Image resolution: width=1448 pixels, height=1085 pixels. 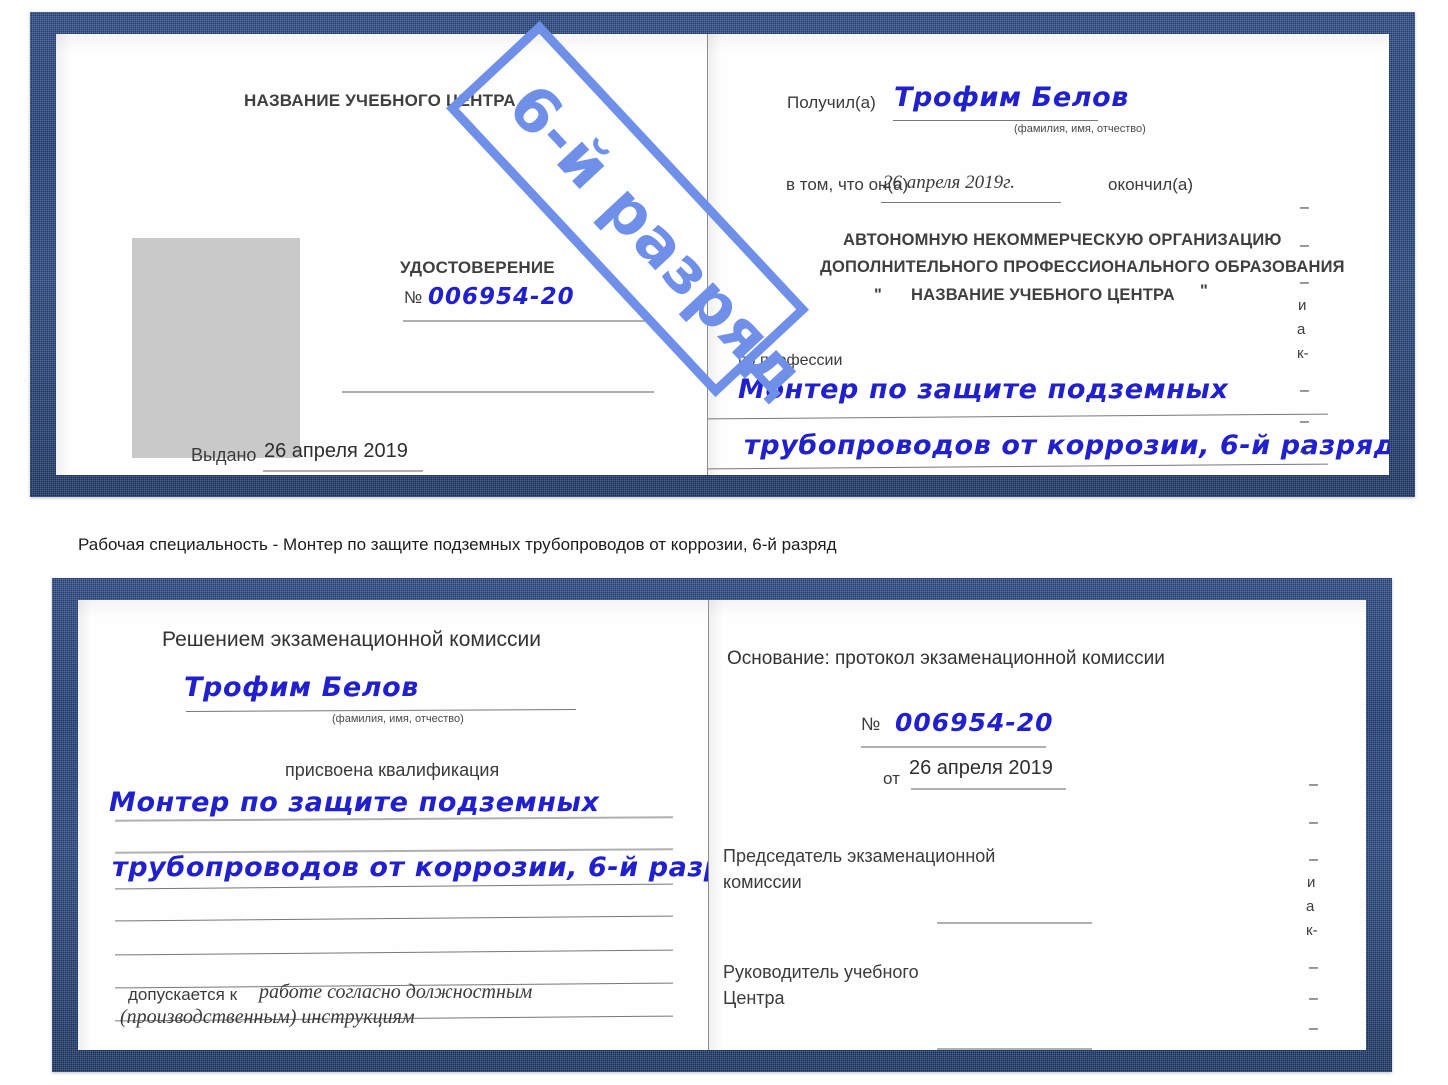 What do you see at coordinates (983, 389) in the screenshot?
I see `profession-line-1: Монтер по защите подземных` at bounding box center [983, 389].